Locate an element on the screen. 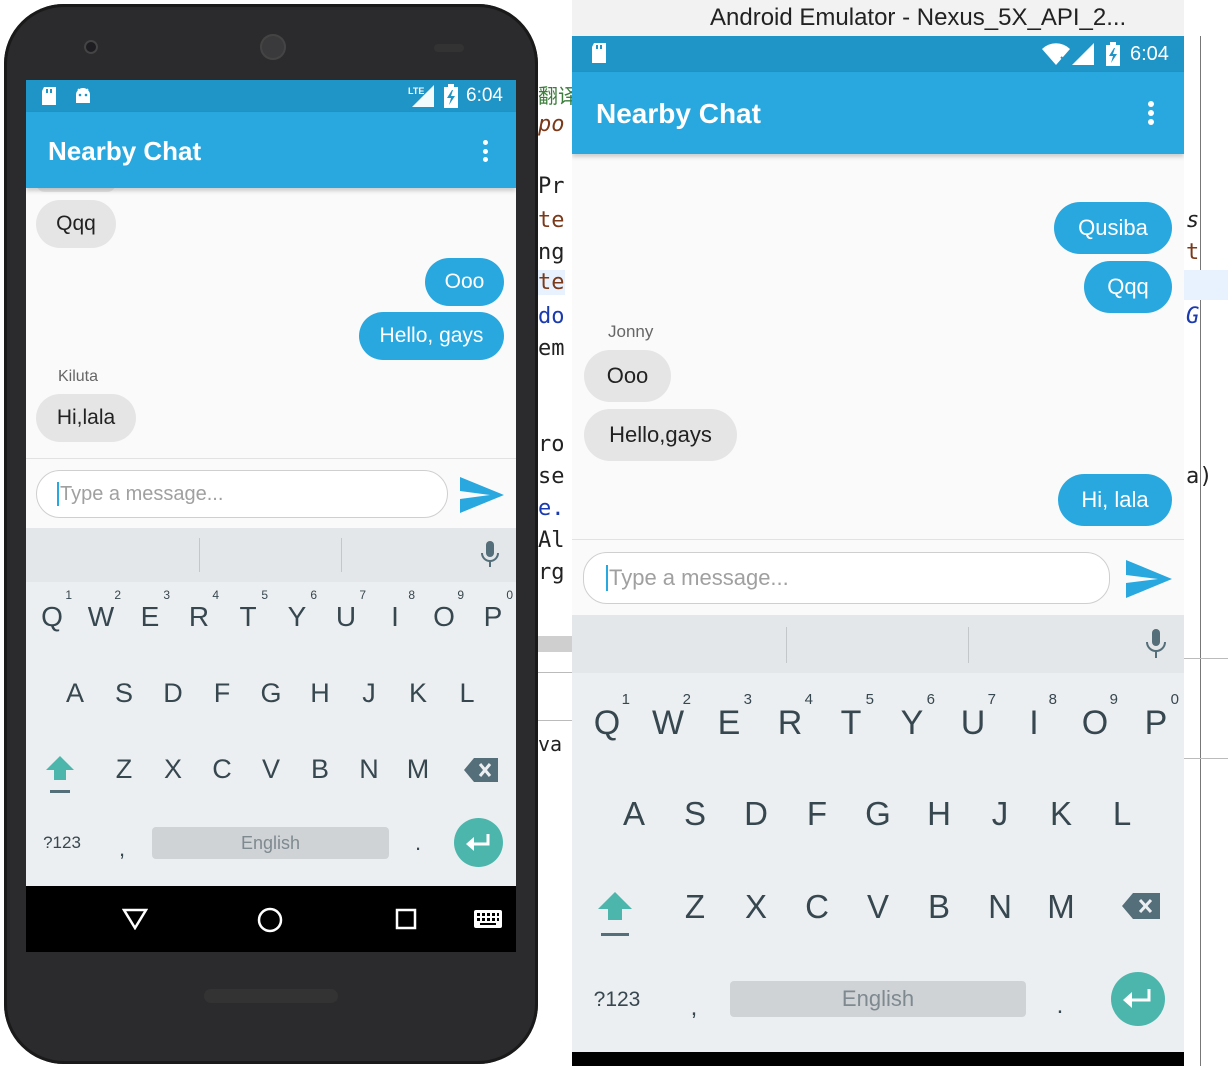  message-bubble-outgoing: Hello, gays is located at coordinates (431, 336).